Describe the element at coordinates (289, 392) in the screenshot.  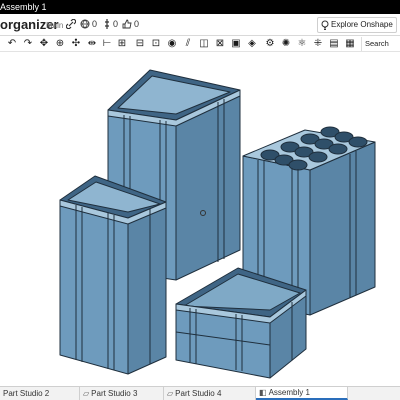
I see `tab-label: Assembly 1` at that location.